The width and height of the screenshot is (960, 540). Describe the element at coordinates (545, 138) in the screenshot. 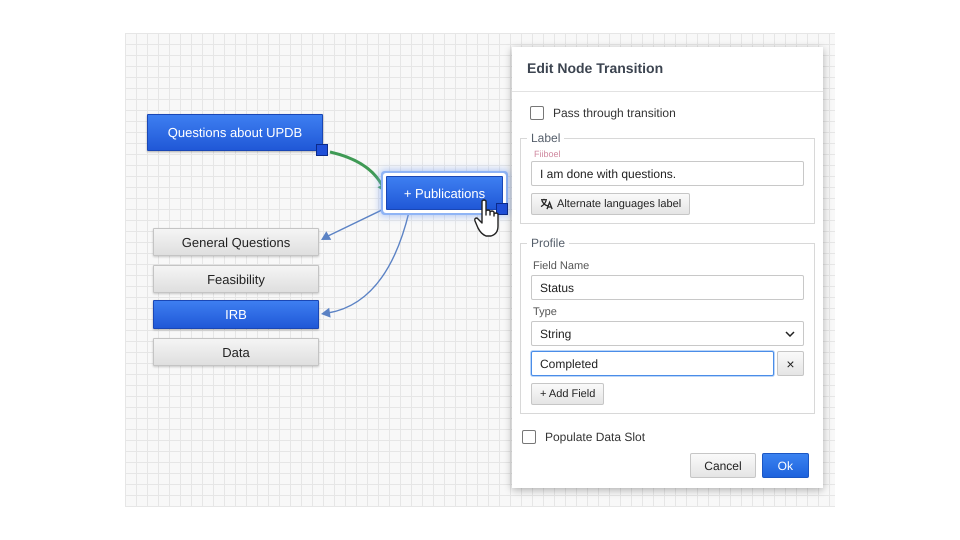

I see `fieldset-legend: Label` at that location.